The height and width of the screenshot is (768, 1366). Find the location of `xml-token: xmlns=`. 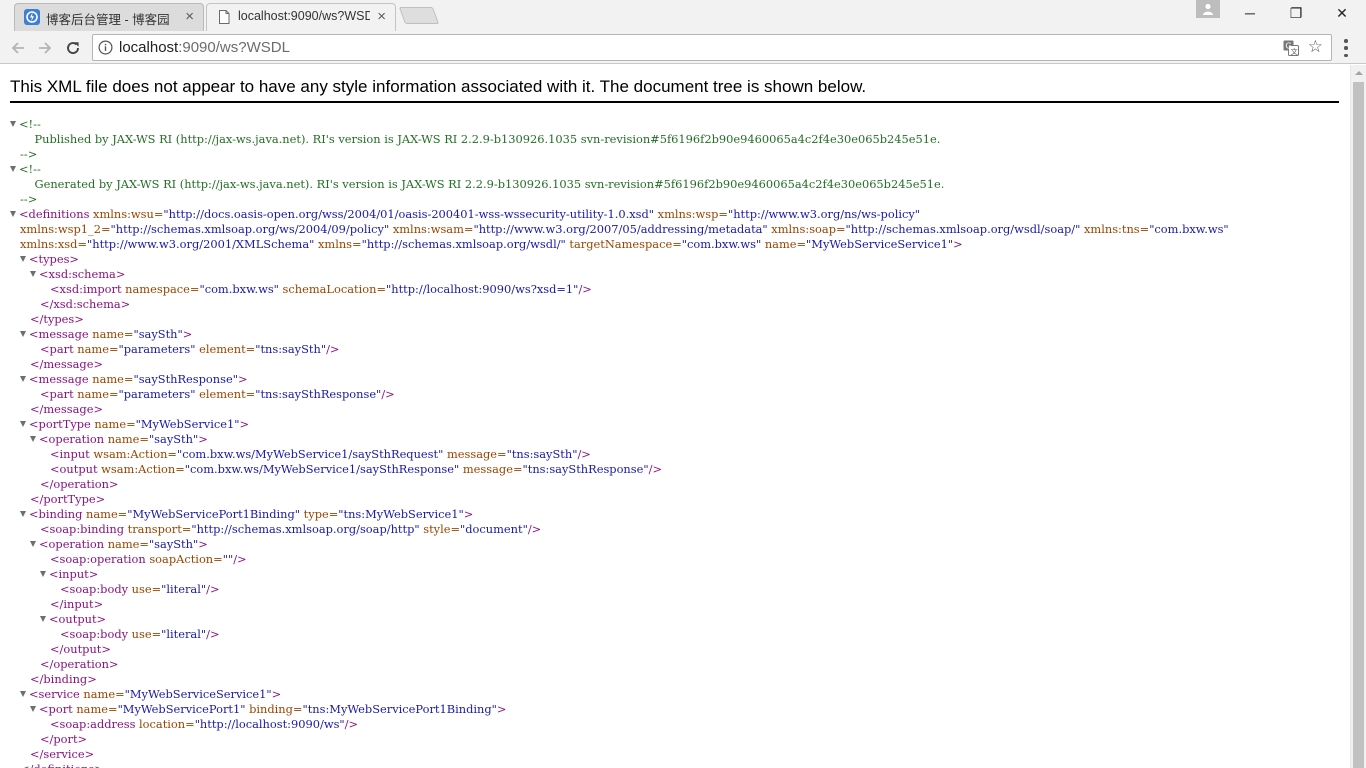

xml-token: xmlns= is located at coordinates (338, 244).